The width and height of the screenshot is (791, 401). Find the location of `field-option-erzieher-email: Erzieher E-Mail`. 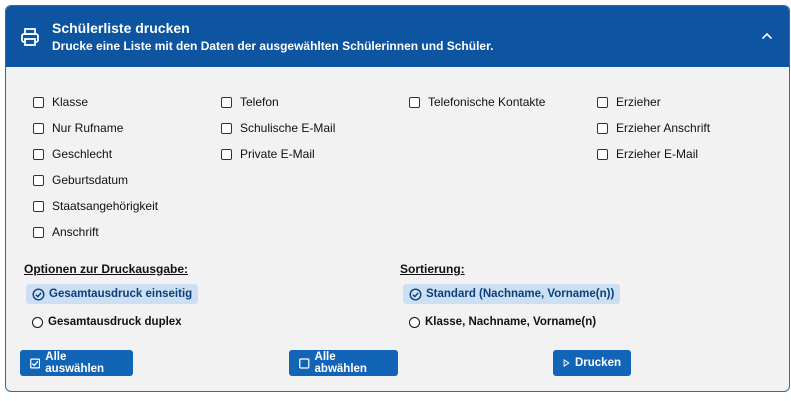

field-option-erzieher-email: Erzieher E-Mail is located at coordinates (653, 154).